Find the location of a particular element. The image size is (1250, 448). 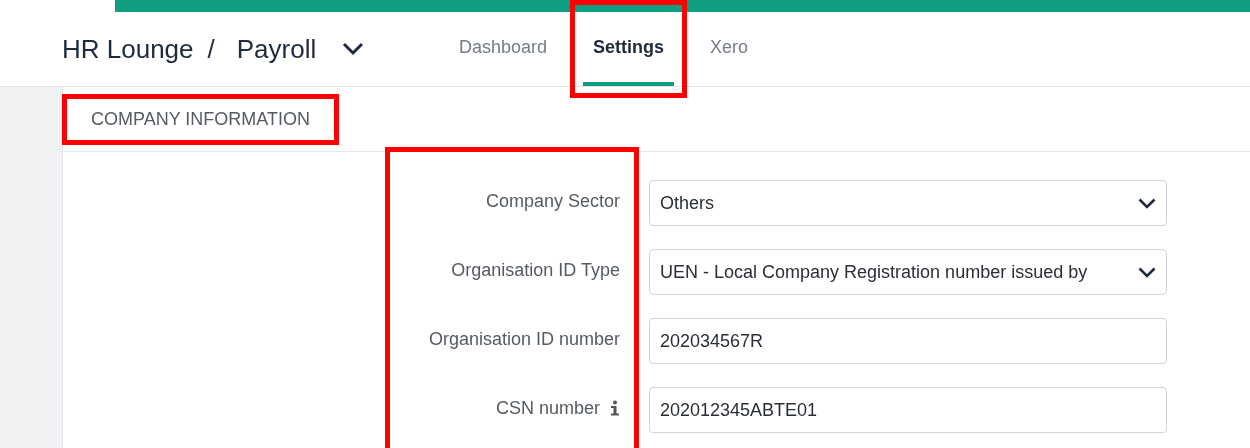

info-icon is located at coordinates (615, 408).